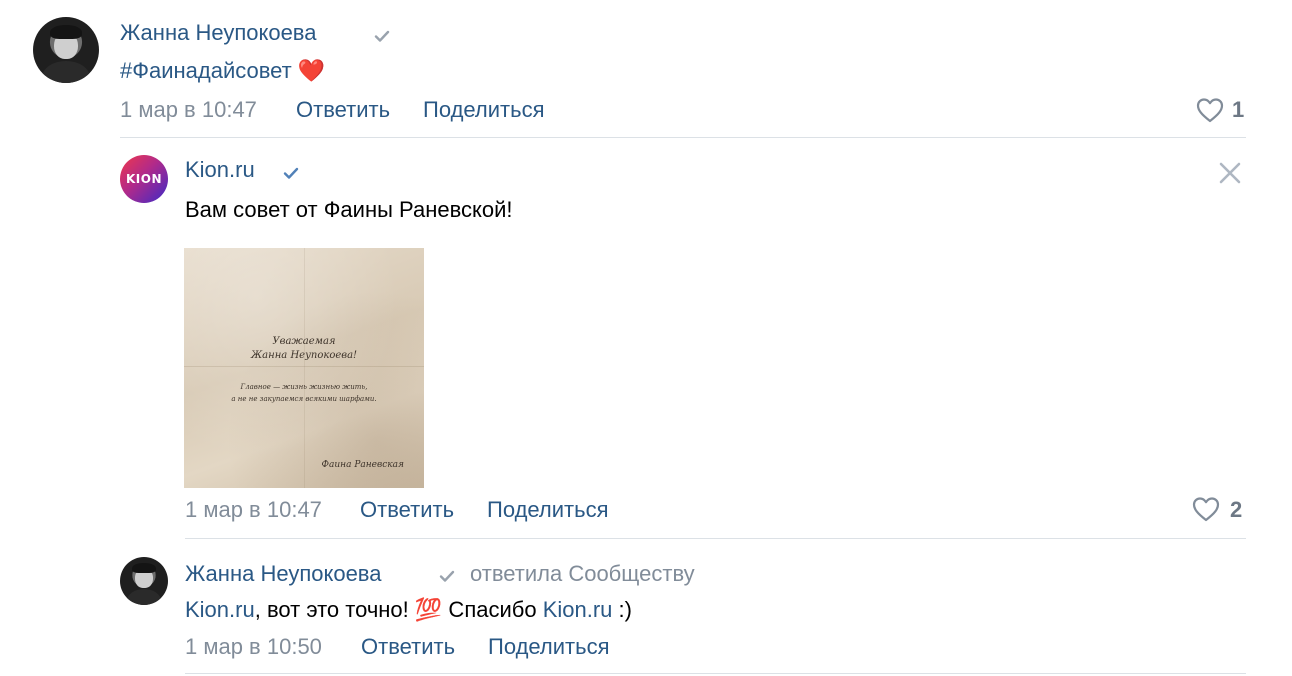 This screenshot has width=1292, height=676. Describe the element at coordinates (582, 574) in the screenshot. I see `reply-to-note: ответила Сообществу` at that location.